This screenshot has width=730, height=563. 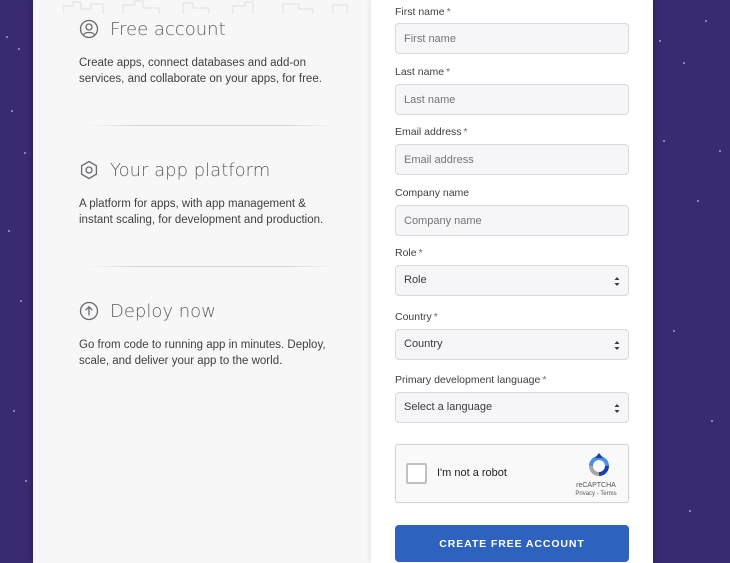 What do you see at coordinates (599, 464) in the screenshot?
I see `recaptcha-logo-icon` at bounding box center [599, 464].